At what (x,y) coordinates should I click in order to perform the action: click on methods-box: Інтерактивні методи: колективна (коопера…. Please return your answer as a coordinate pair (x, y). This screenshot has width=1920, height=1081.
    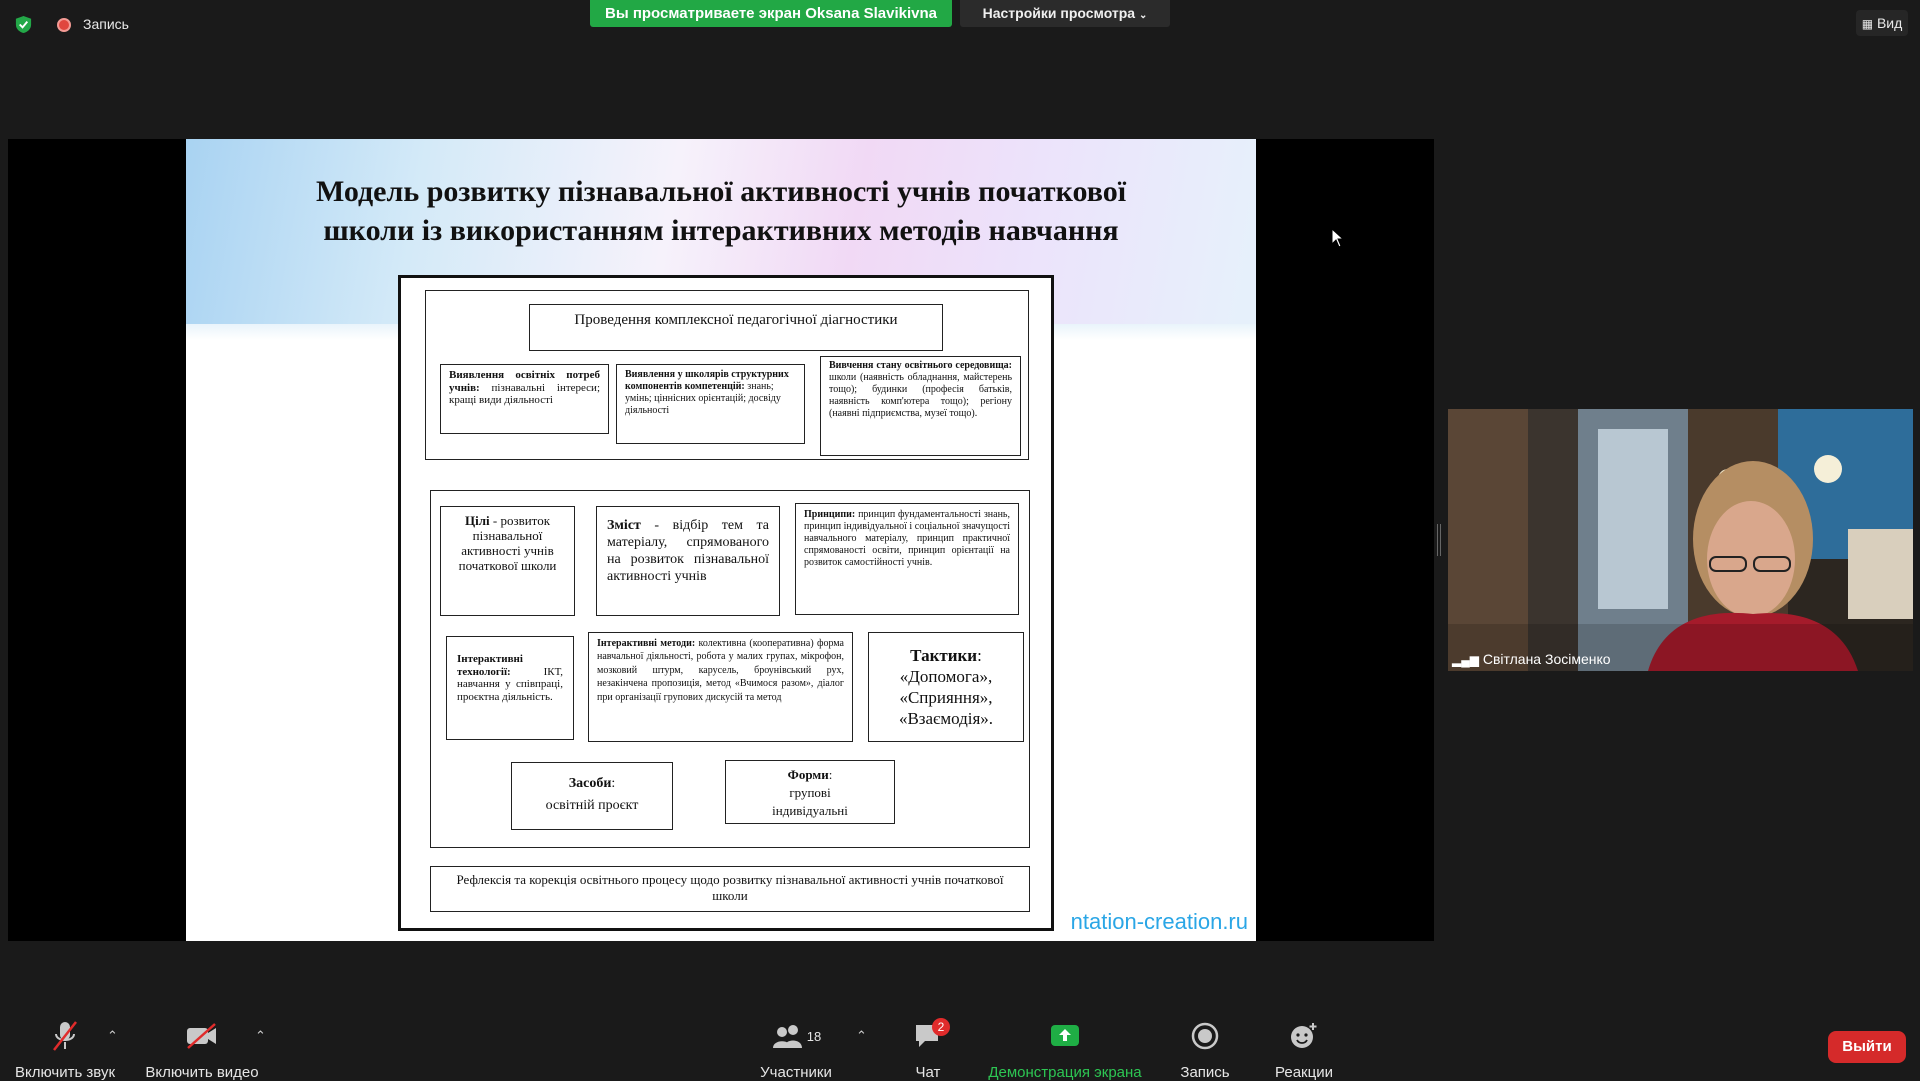
    Looking at the image, I should click on (720, 687).